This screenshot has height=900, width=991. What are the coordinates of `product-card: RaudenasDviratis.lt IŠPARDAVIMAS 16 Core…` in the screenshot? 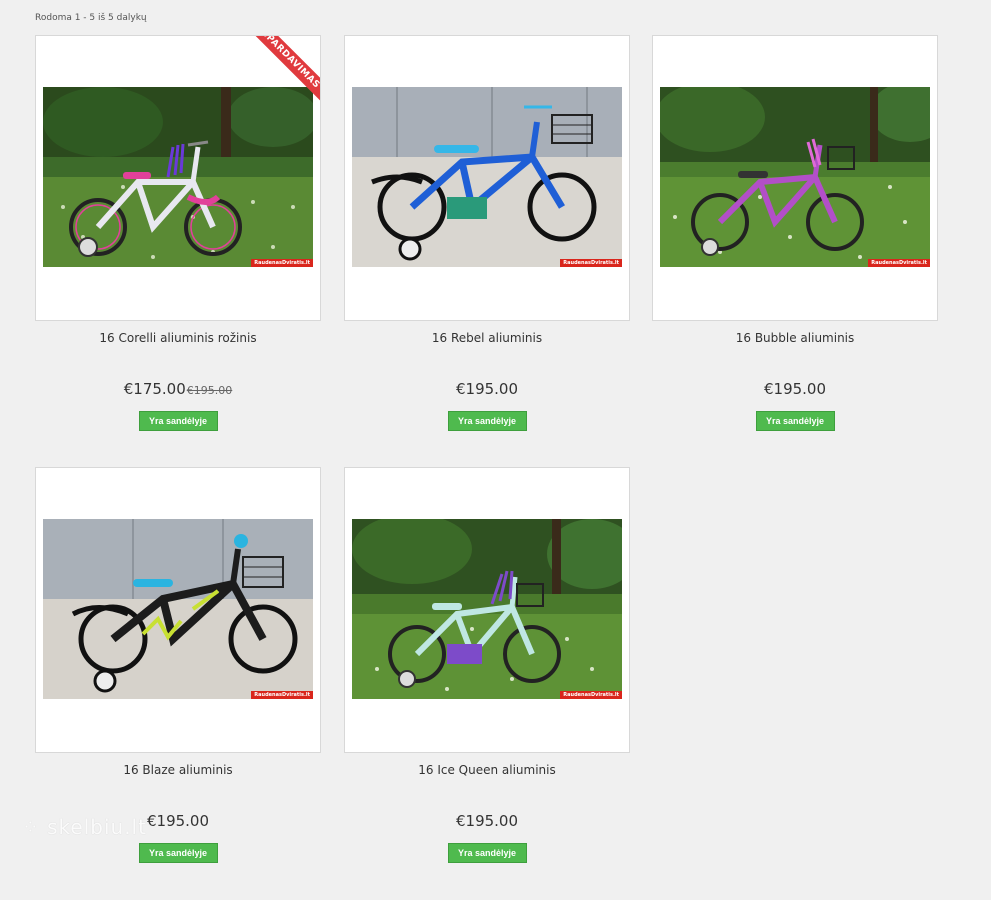 It's located at (178, 233).